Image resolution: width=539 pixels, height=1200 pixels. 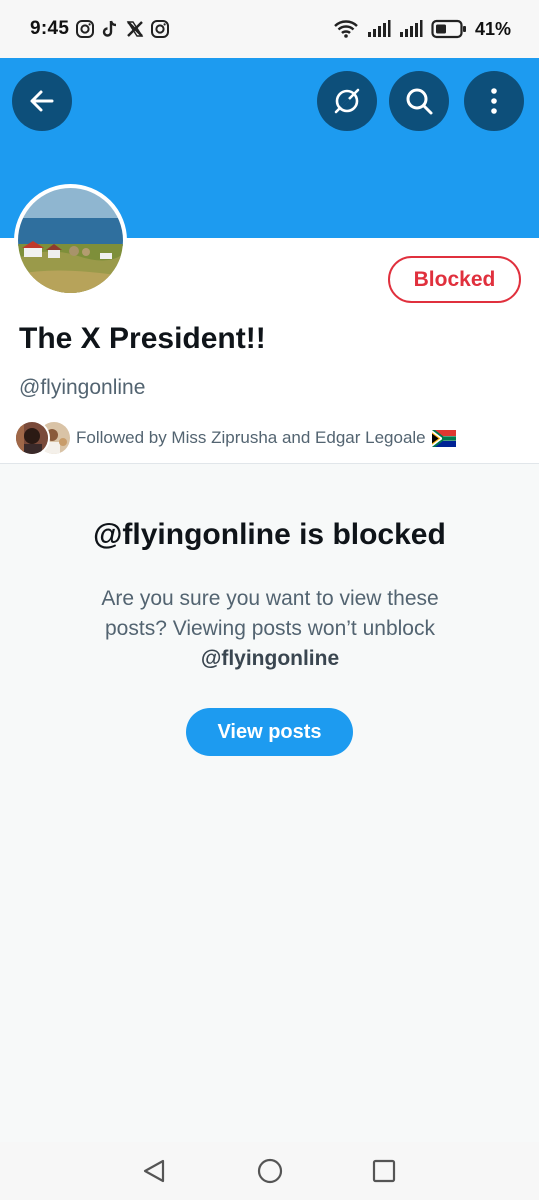 I want to click on more-options-button, so click(x=494, y=101).